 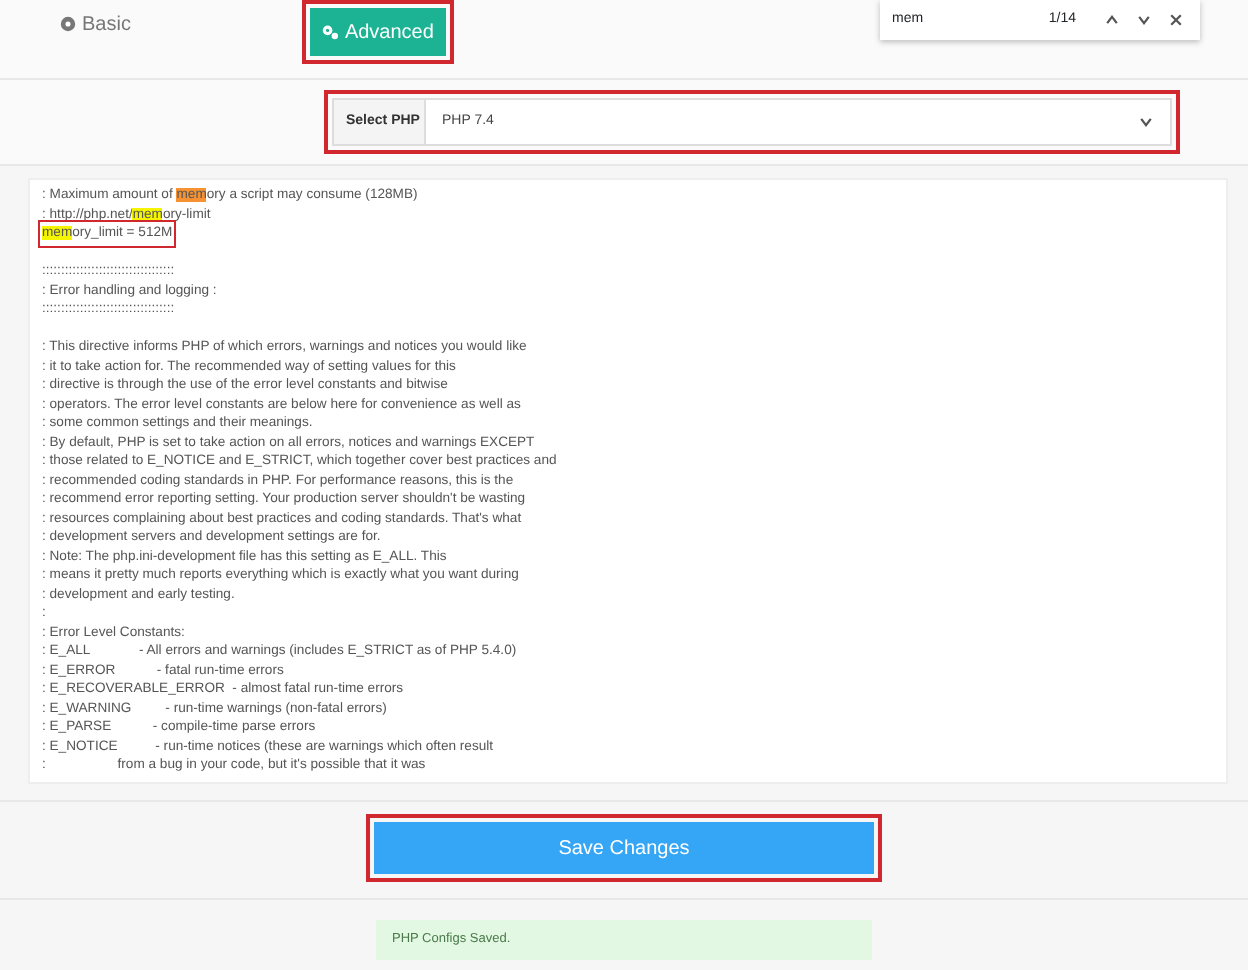 What do you see at coordinates (68, 24) in the screenshot?
I see `settings-icon` at bounding box center [68, 24].